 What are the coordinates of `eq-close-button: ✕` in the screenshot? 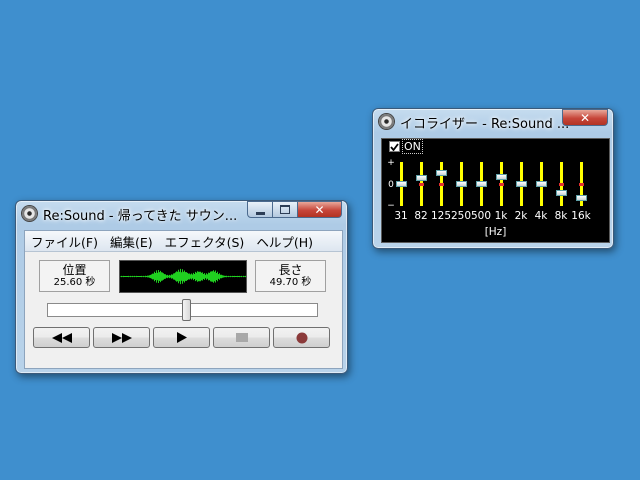 It's located at (585, 117).